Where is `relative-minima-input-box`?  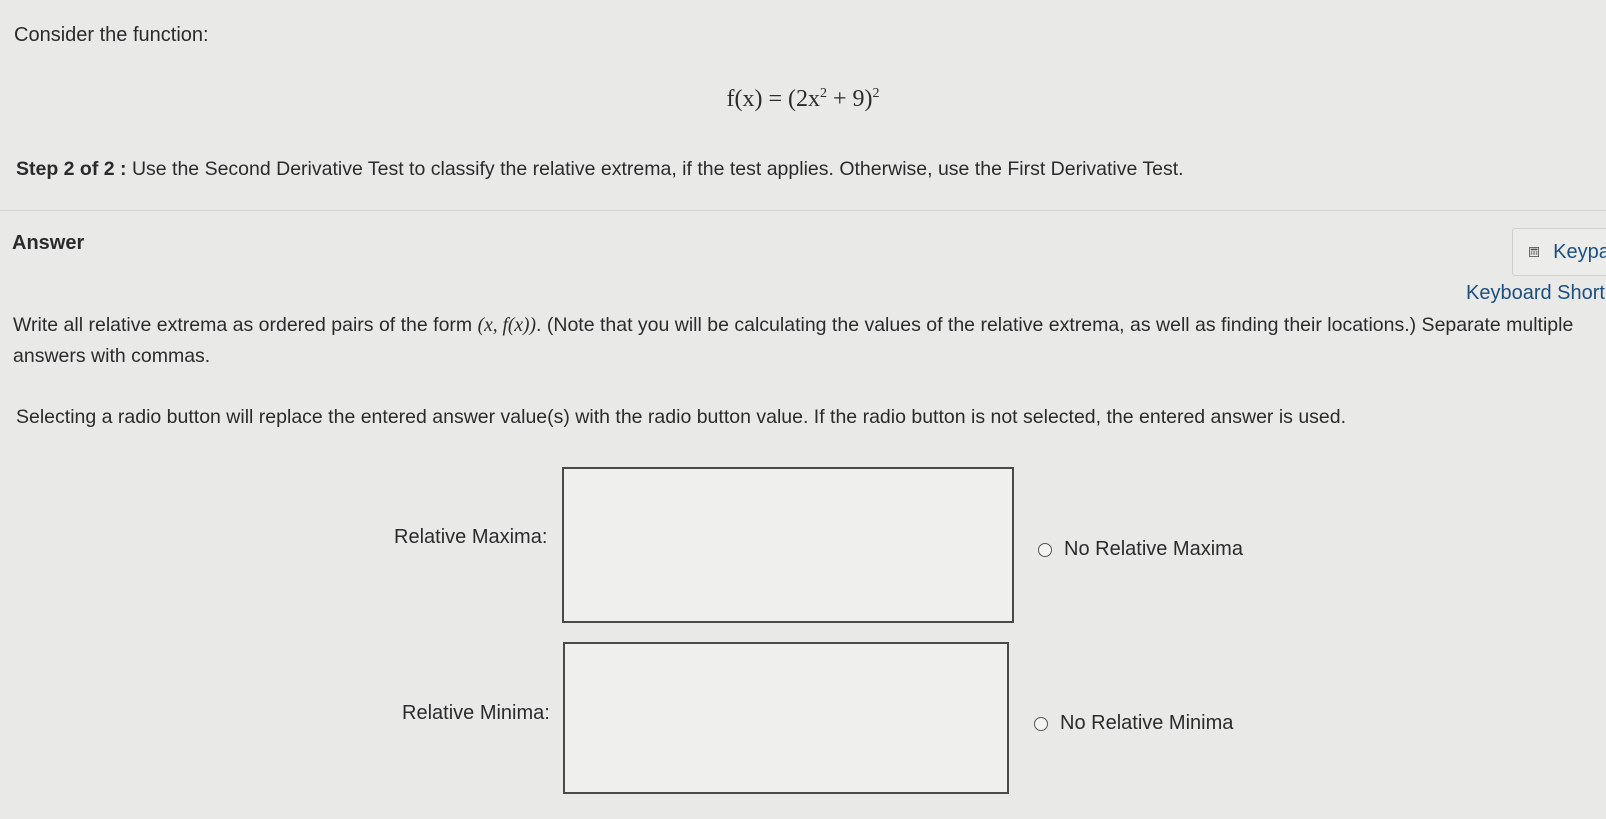
relative-minima-input-box is located at coordinates (786, 718).